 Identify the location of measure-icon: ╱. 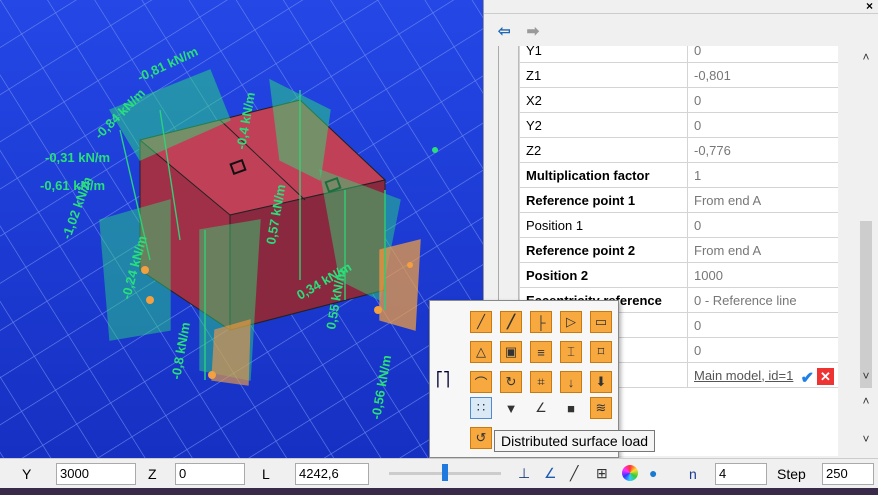
(574, 473).